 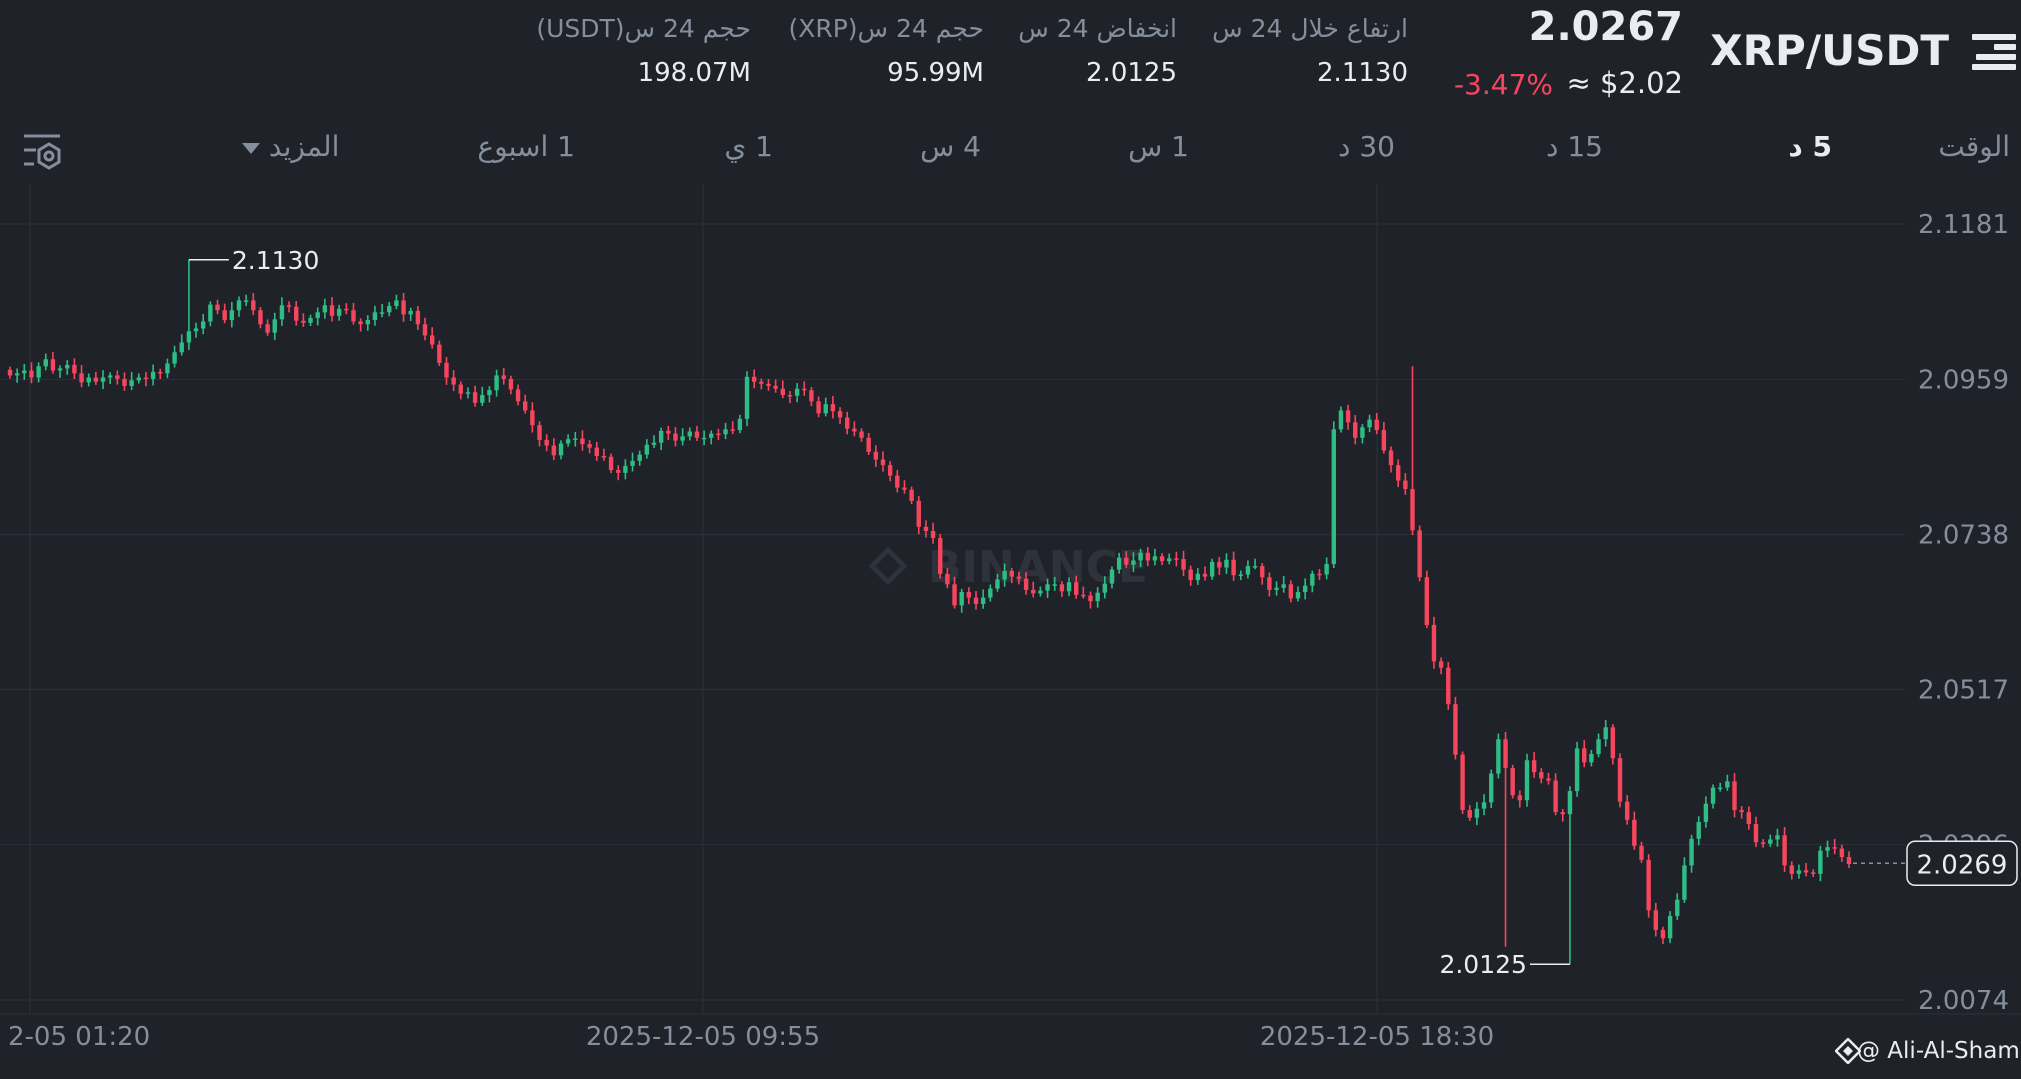 I want to click on y-tick-label: 2.0074, so click(x=1963, y=1001).